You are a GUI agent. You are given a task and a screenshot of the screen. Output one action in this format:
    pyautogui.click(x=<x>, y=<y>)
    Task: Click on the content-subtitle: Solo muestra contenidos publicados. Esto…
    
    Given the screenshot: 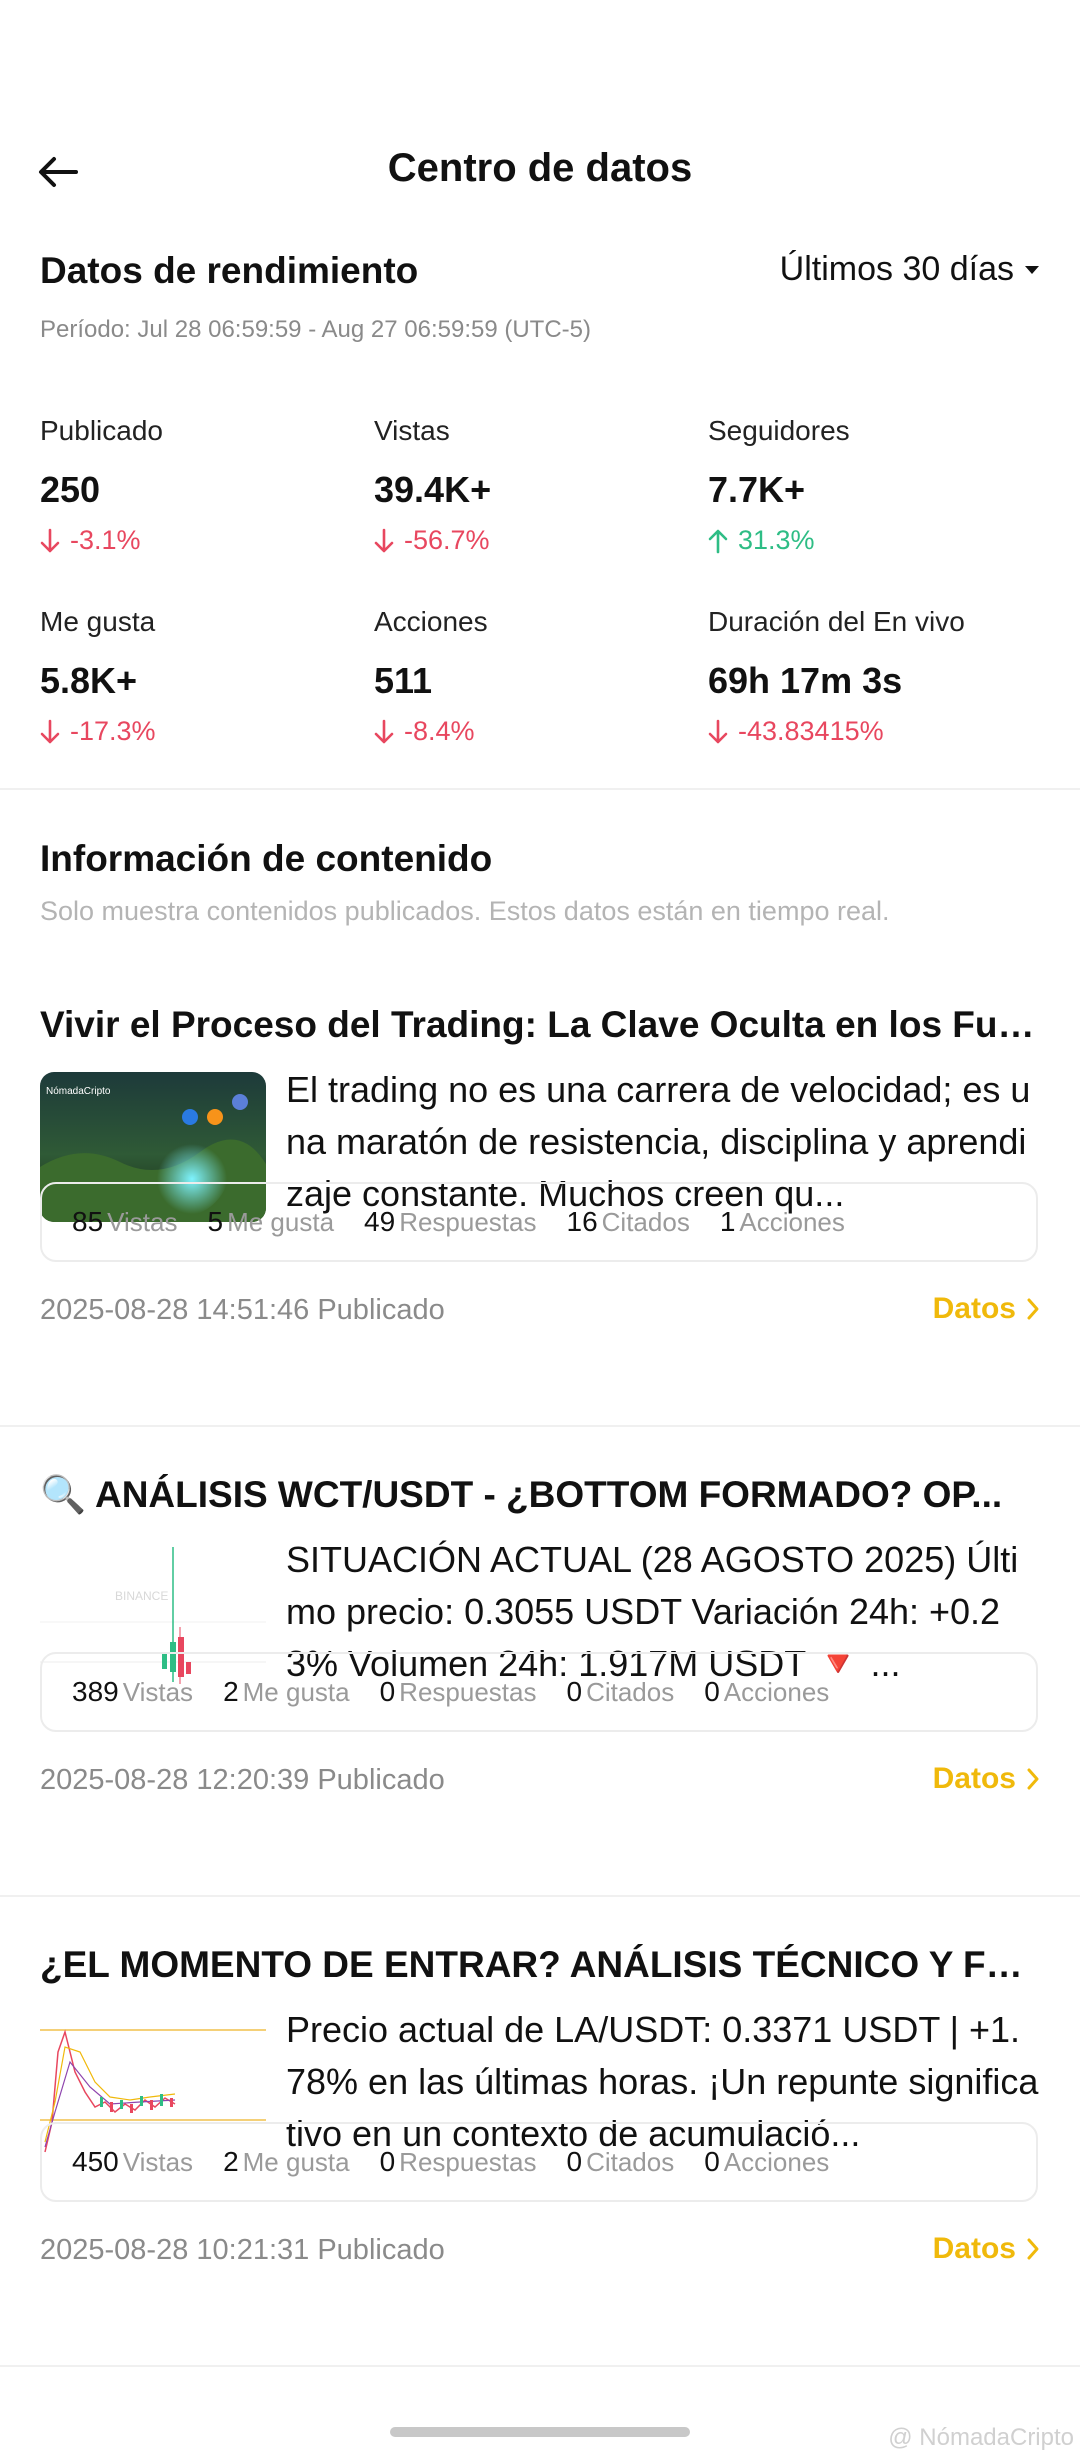 What is the action you would take?
    pyautogui.click(x=465, y=911)
    